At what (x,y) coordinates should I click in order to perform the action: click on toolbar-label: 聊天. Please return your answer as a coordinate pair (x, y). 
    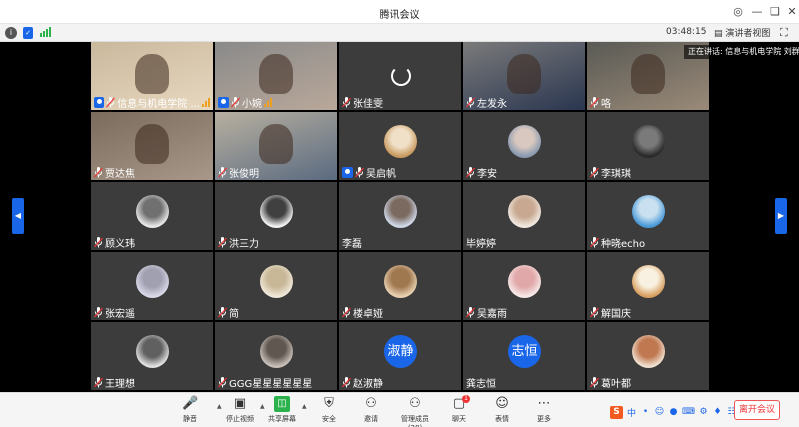
    Looking at the image, I should click on (459, 419).